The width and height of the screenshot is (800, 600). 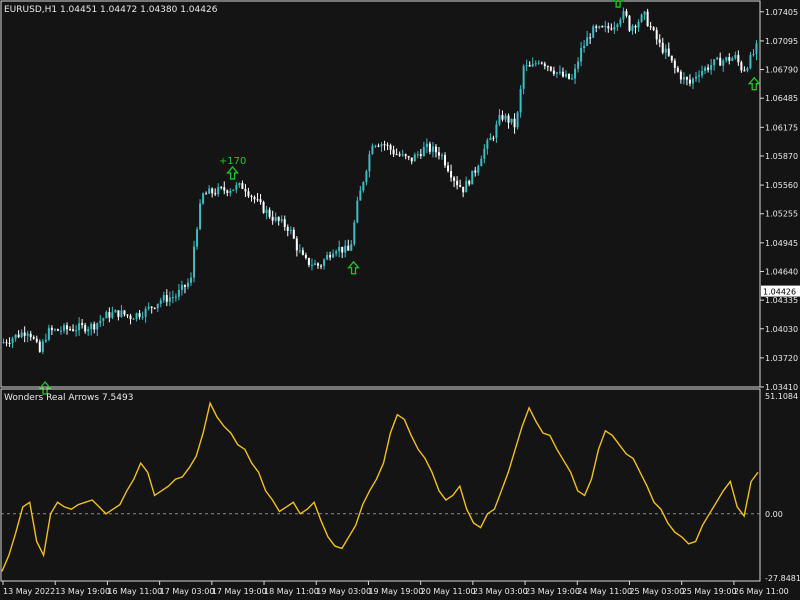 I want to click on indicator-tick-label: 51.1084, so click(x=781, y=396).